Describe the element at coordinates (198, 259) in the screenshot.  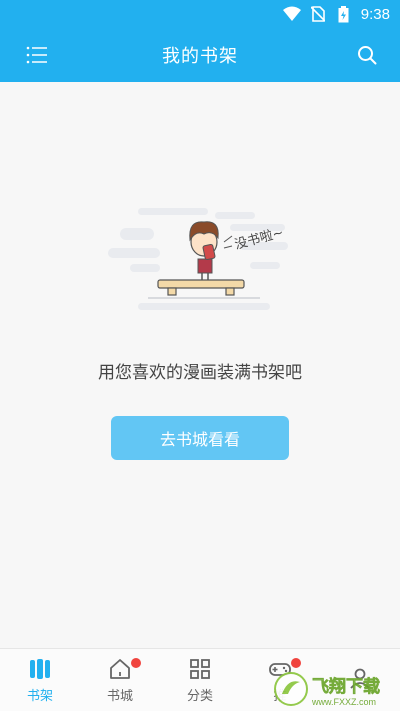
I see `empty-bookshelf-illustration: 没书啦~` at that location.